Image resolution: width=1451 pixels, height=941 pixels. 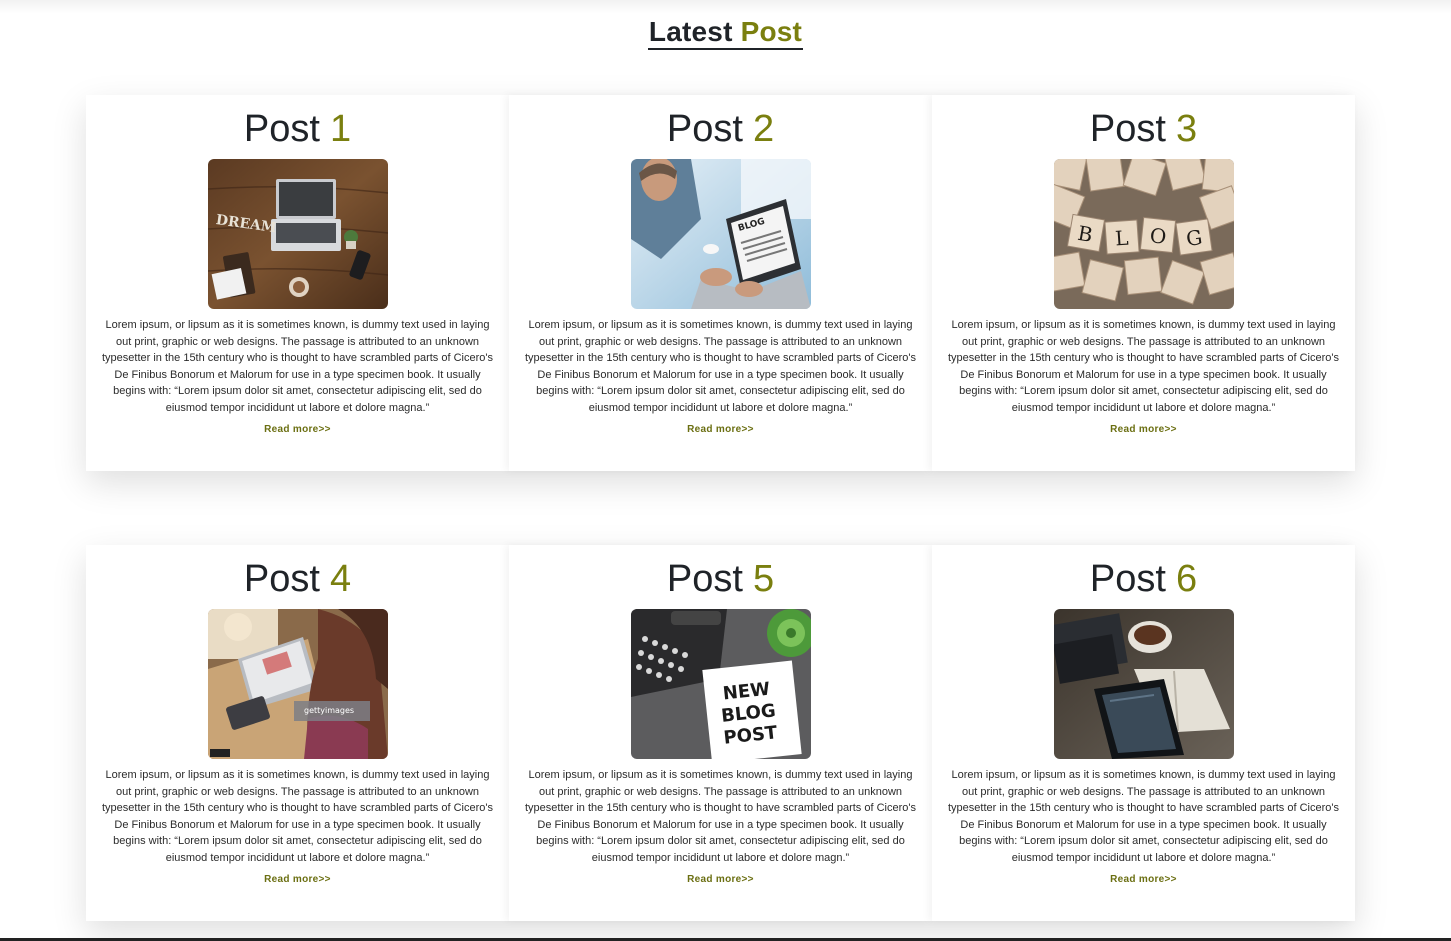 What do you see at coordinates (1143, 234) in the screenshot?
I see `blog-scrabble-tiles-image: B L O G` at bounding box center [1143, 234].